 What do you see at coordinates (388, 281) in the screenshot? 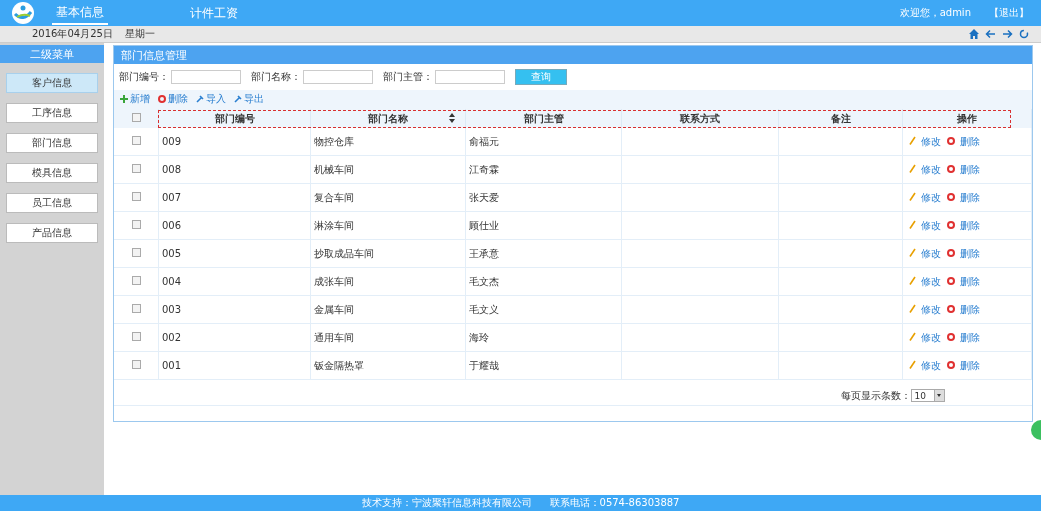
I see `table-cell: 成张车间` at bounding box center [388, 281].